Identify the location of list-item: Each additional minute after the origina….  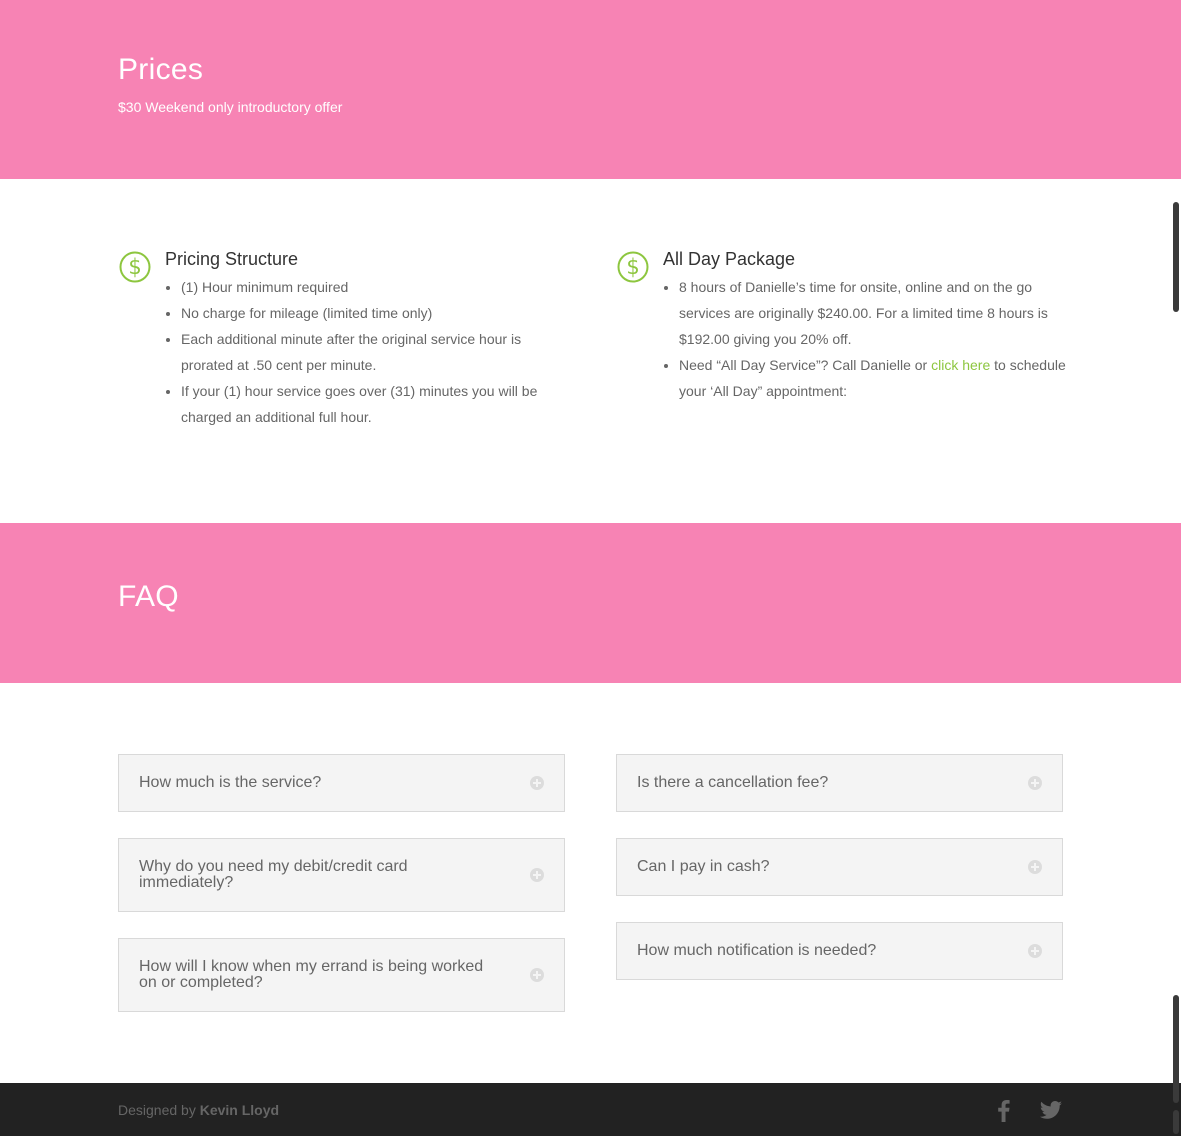
(374, 352).